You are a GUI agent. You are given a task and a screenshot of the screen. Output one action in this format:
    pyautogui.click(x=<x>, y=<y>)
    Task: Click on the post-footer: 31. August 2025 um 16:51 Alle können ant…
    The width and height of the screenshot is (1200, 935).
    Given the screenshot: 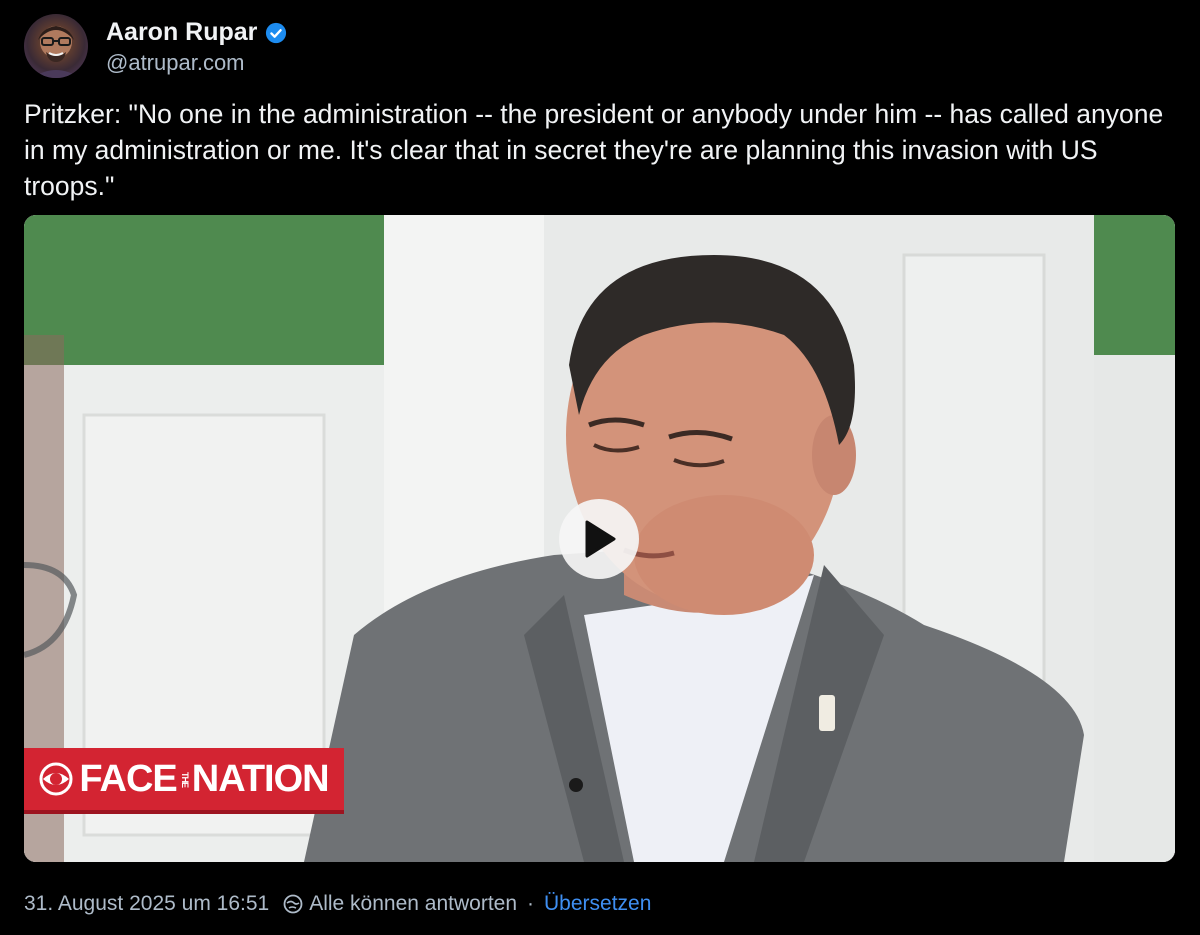 What is the action you would take?
    pyautogui.click(x=337, y=904)
    